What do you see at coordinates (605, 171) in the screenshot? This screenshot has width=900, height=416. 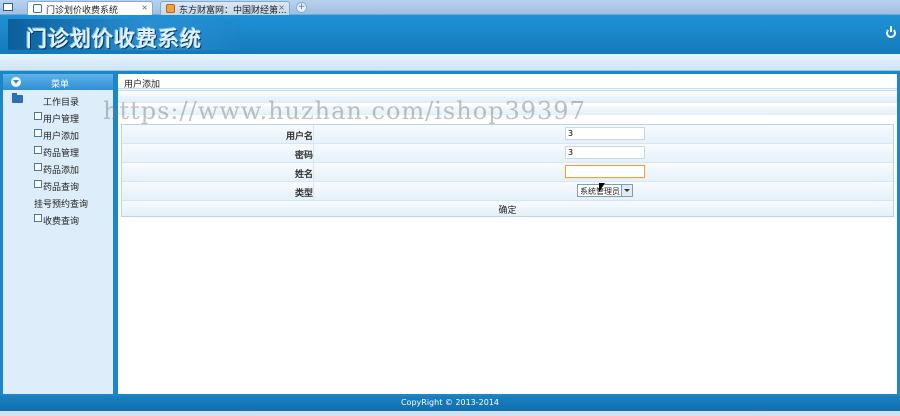 I see `name-input` at bounding box center [605, 171].